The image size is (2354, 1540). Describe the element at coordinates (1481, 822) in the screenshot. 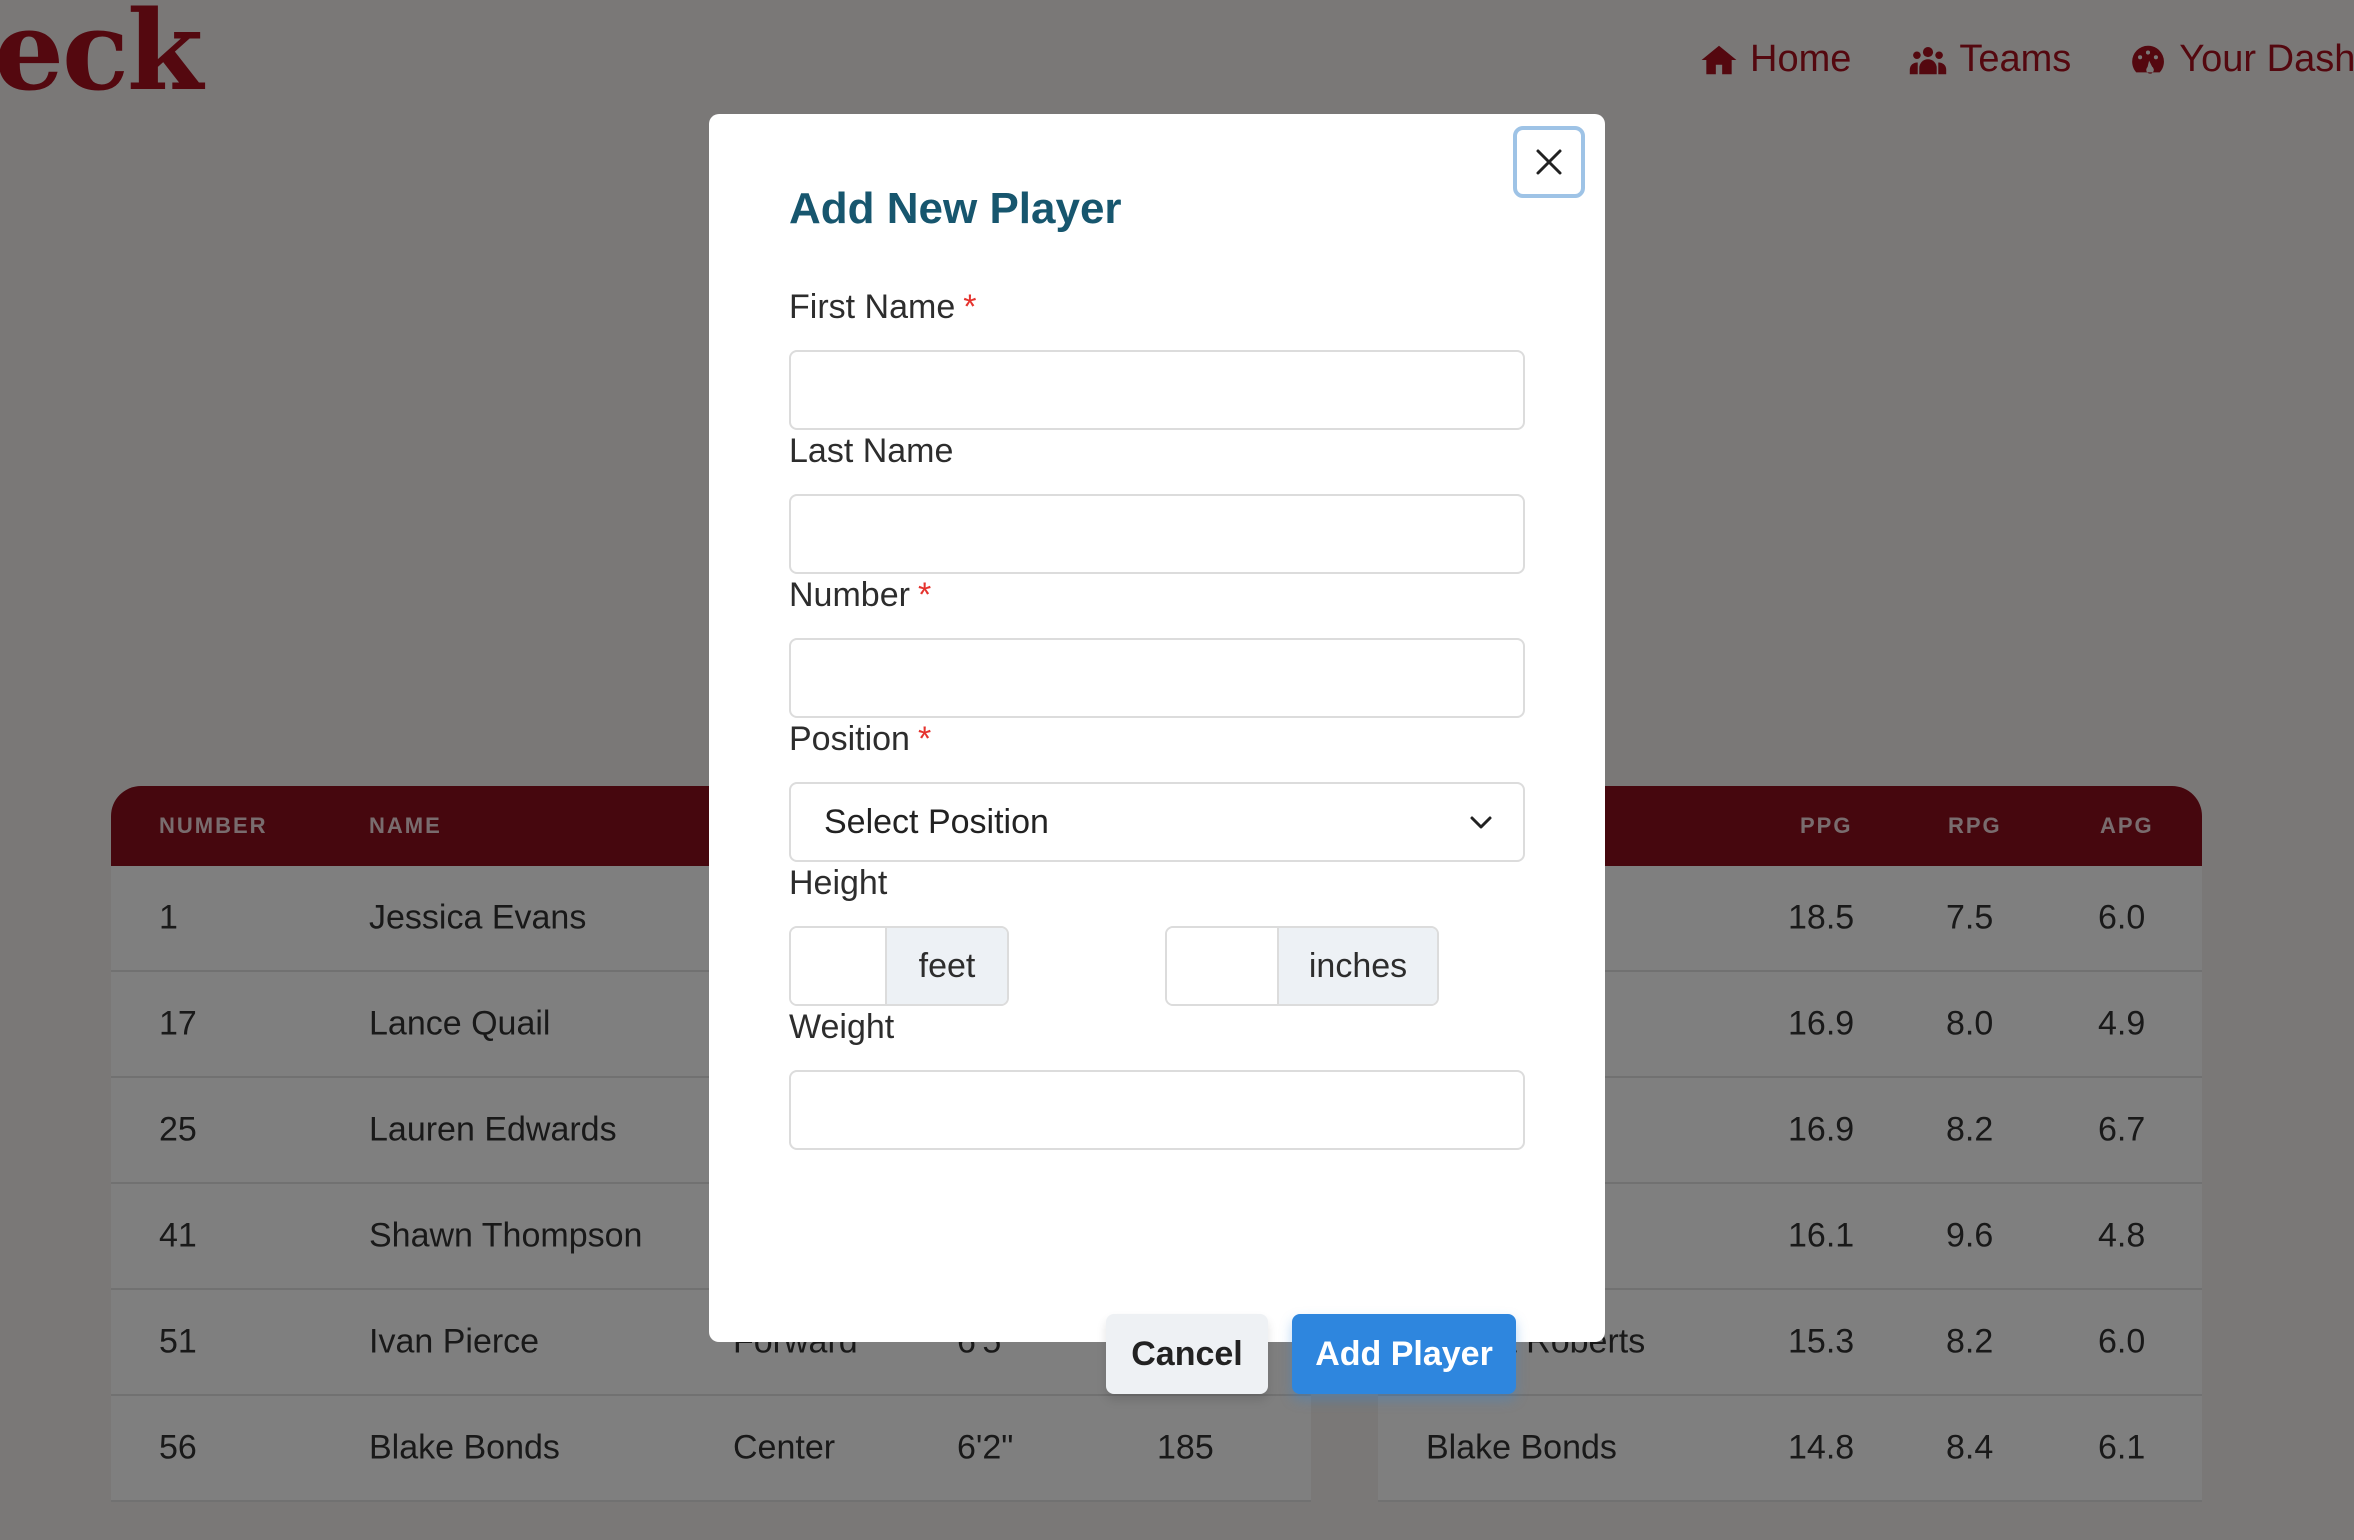

I see `chevron-down-icon` at that location.